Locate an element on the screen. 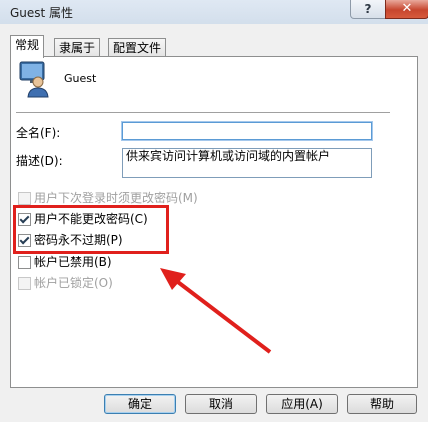  close-button: ✕ is located at coordinates (406, 9).